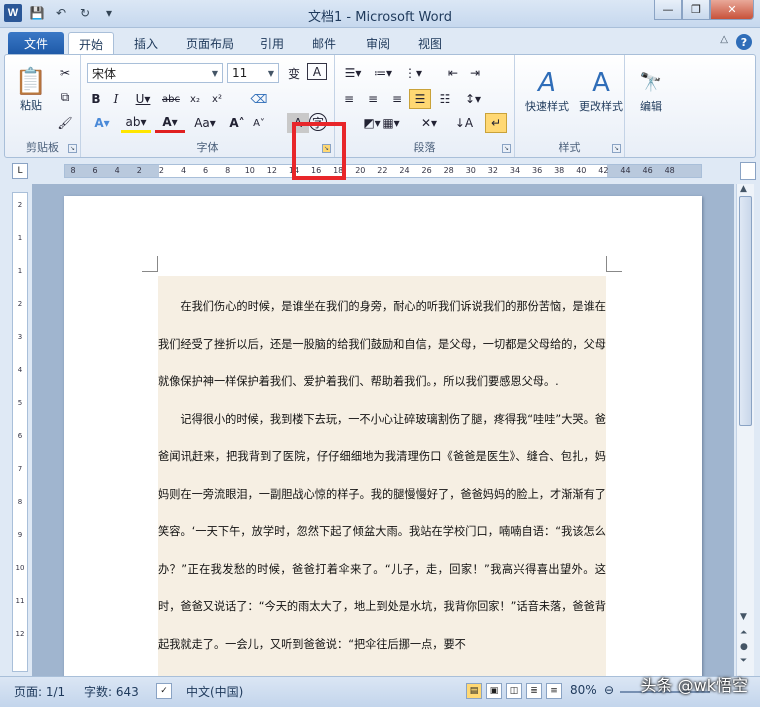 This screenshot has width=760, height=707. Describe the element at coordinates (20, 171) in the screenshot. I see `tab-selector-icon: L` at that location.